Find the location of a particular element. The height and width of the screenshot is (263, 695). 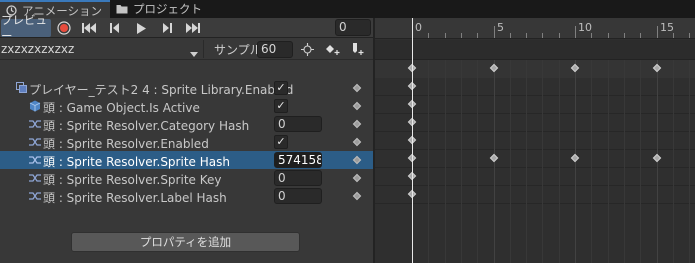

property-row-label-hash: 頭 : Sprite Resolver.Label Hash 0 is located at coordinates (186, 196).